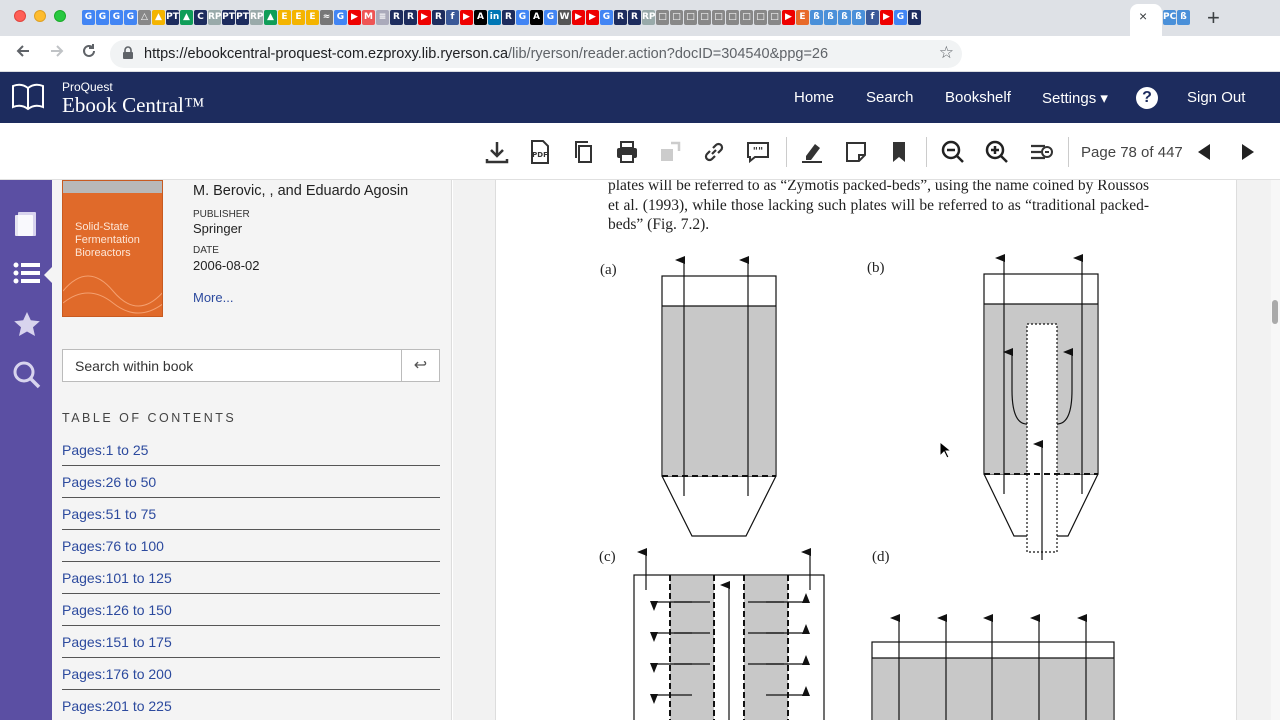 The height and width of the screenshot is (720, 1280). Describe the element at coordinates (1275, 312) in the screenshot. I see `scrollbar-thumb` at that location.